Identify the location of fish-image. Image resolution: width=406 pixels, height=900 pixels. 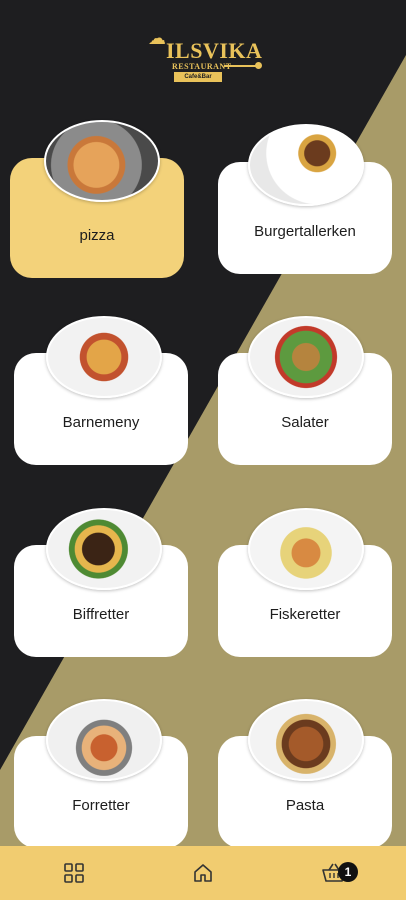
(306, 549).